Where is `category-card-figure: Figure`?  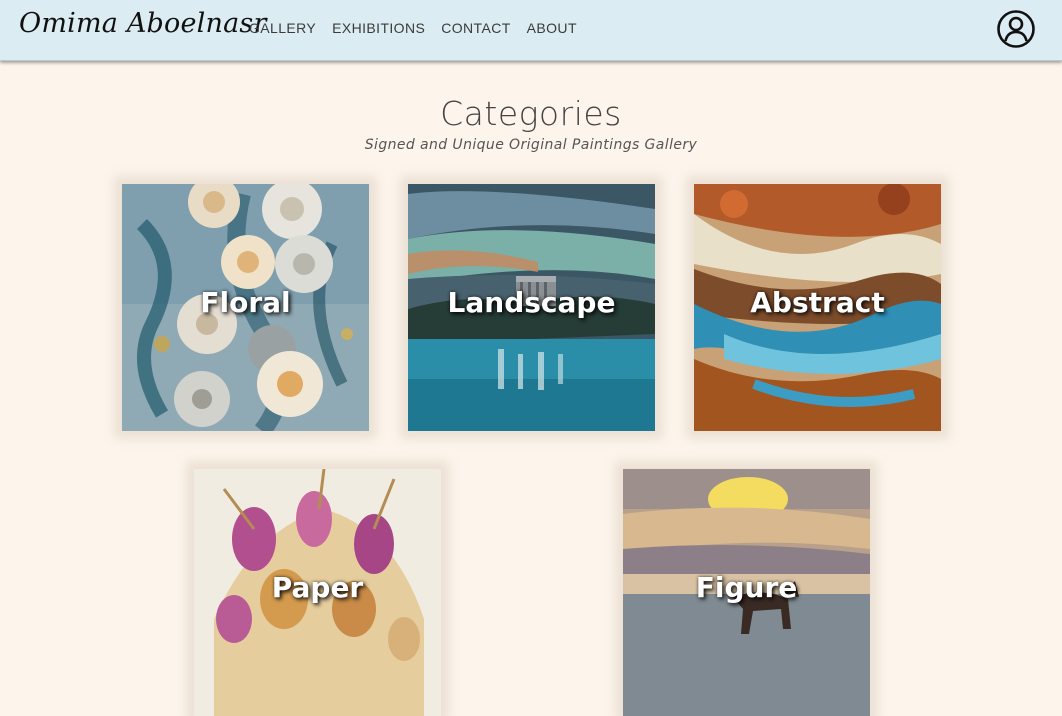
category-card-figure: Figure is located at coordinates (746, 592).